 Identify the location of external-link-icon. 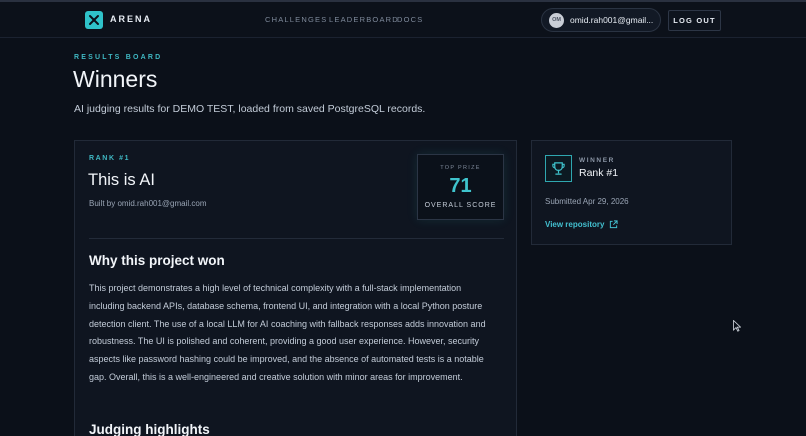
(614, 224).